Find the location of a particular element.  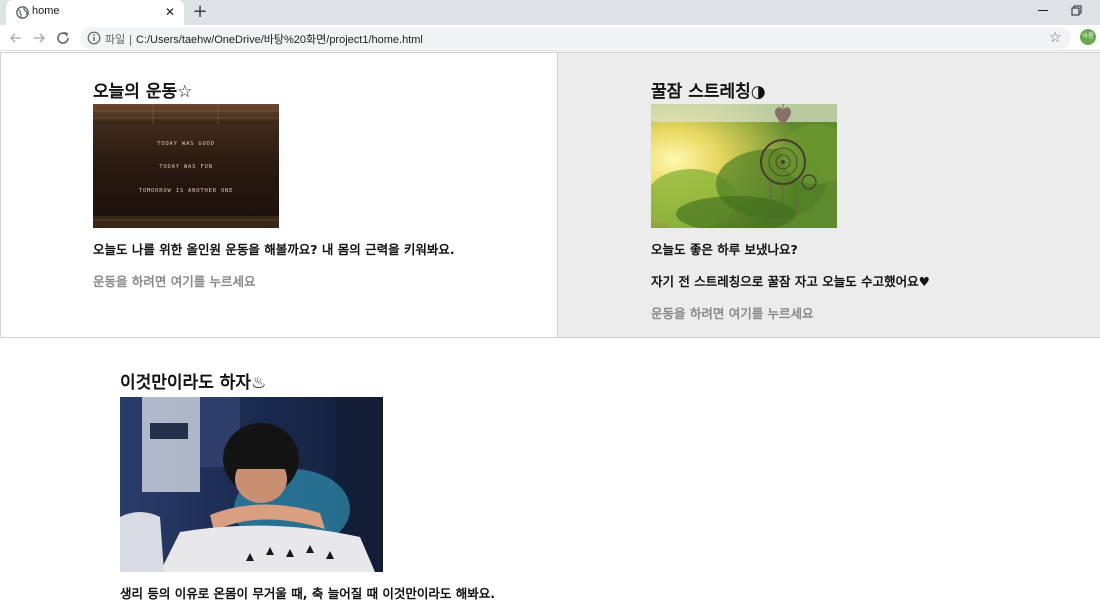

letterboard-line-3: TOMORROW IS ANOTHER ONE is located at coordinates (186, 191).